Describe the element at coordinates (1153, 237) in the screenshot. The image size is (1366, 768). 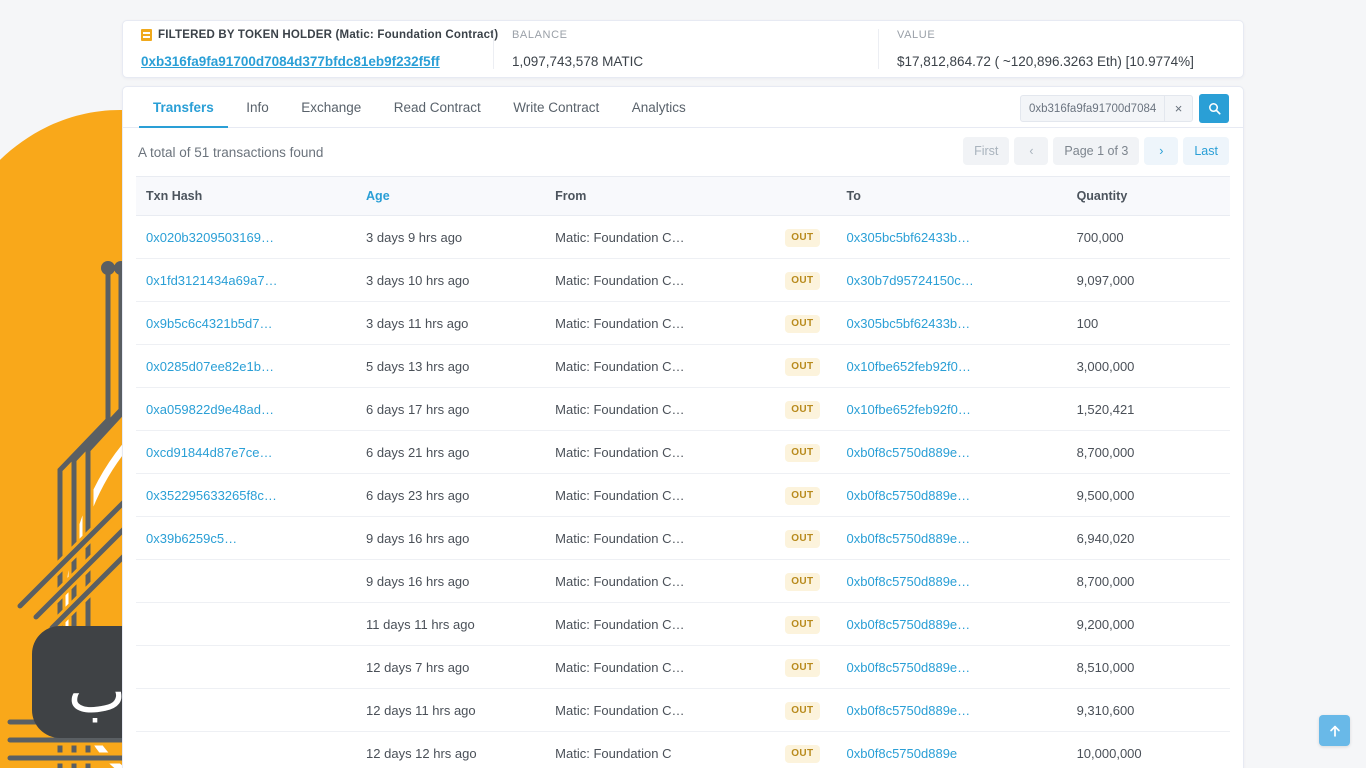
I see `cell-quantity: 700,000` at that location.